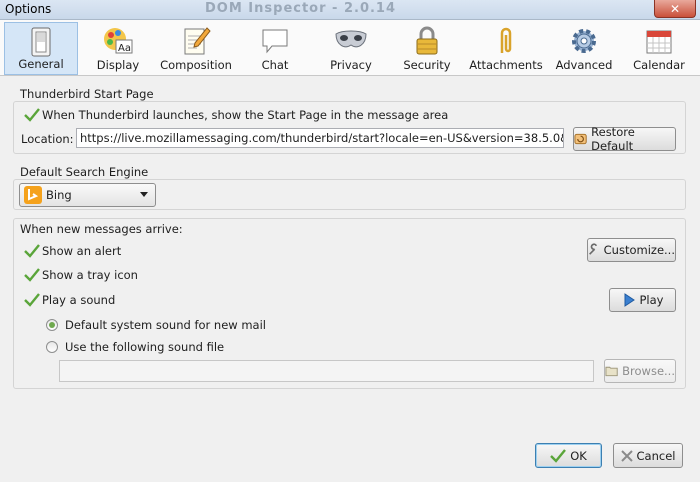  I want to click on padlock-icon, so click(427, 40).